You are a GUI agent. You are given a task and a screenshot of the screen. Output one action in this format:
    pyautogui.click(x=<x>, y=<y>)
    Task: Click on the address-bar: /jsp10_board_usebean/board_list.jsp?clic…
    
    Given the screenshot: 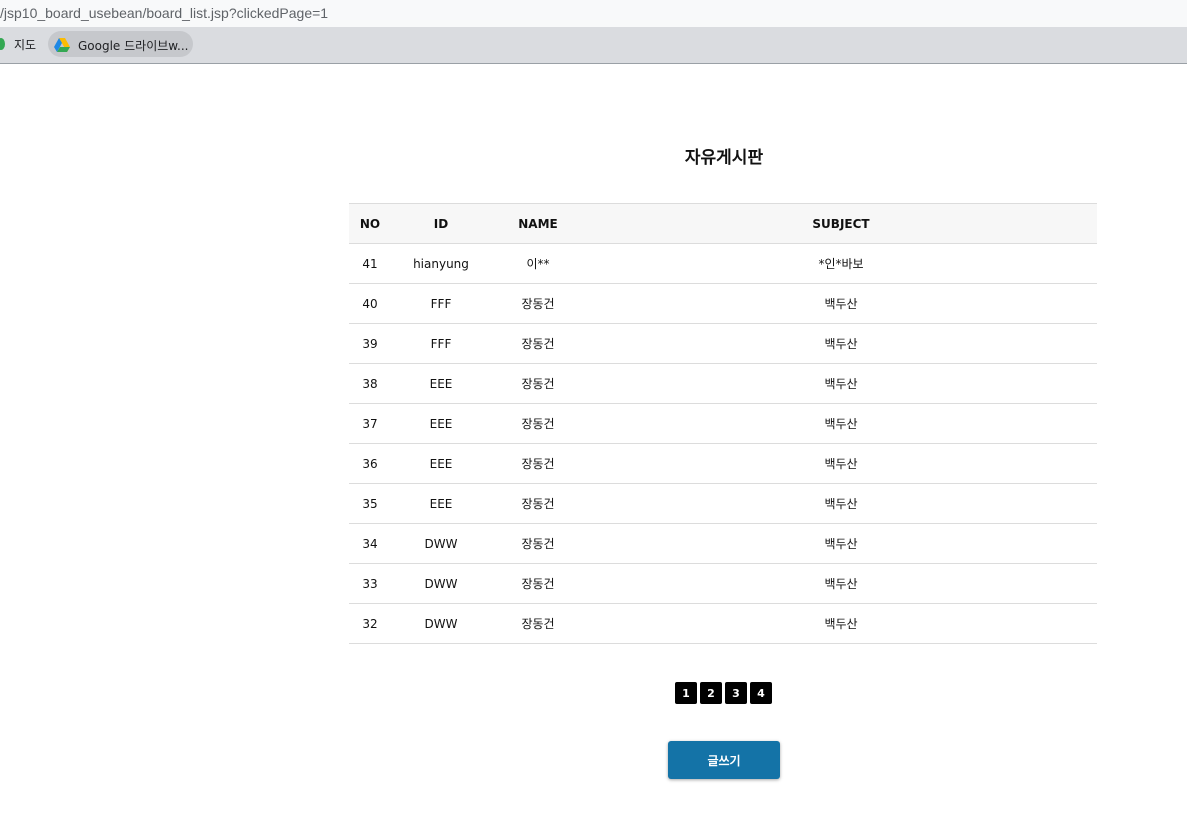 What is the action you would take?
    pyautogui.click(x=593, y=13)
    